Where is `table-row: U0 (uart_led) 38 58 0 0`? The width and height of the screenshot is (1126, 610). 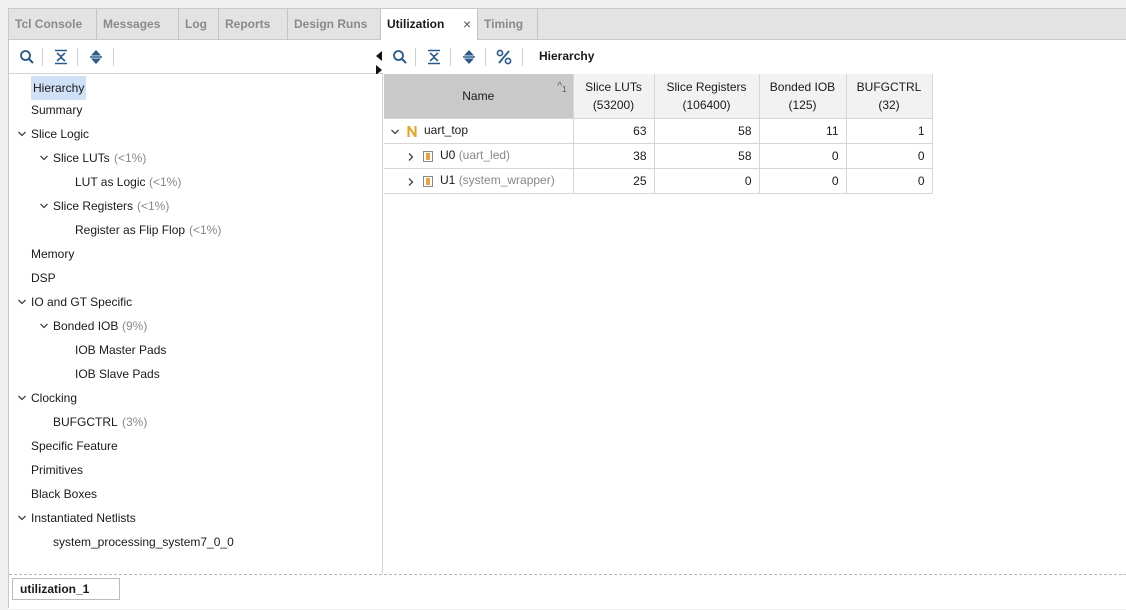 table-row: U0 (uart_led) 38 58 0 0 is located at coordinates (658, 156).